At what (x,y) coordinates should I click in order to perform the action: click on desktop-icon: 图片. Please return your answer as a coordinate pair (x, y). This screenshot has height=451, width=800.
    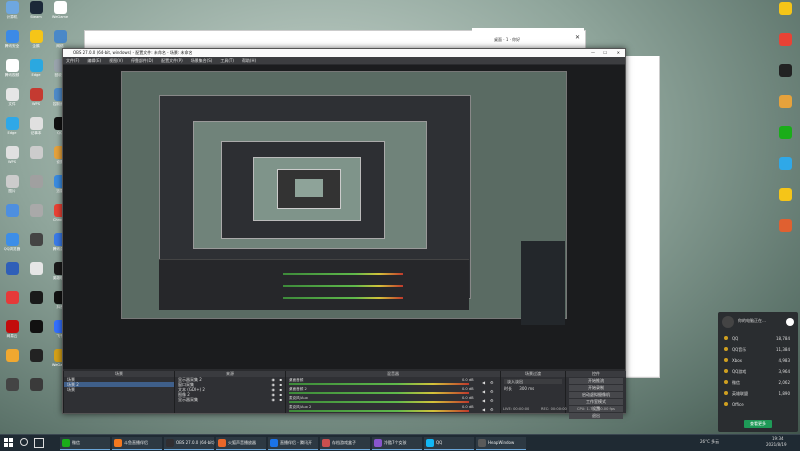
    Looking at the image, I should click on (12, 187).